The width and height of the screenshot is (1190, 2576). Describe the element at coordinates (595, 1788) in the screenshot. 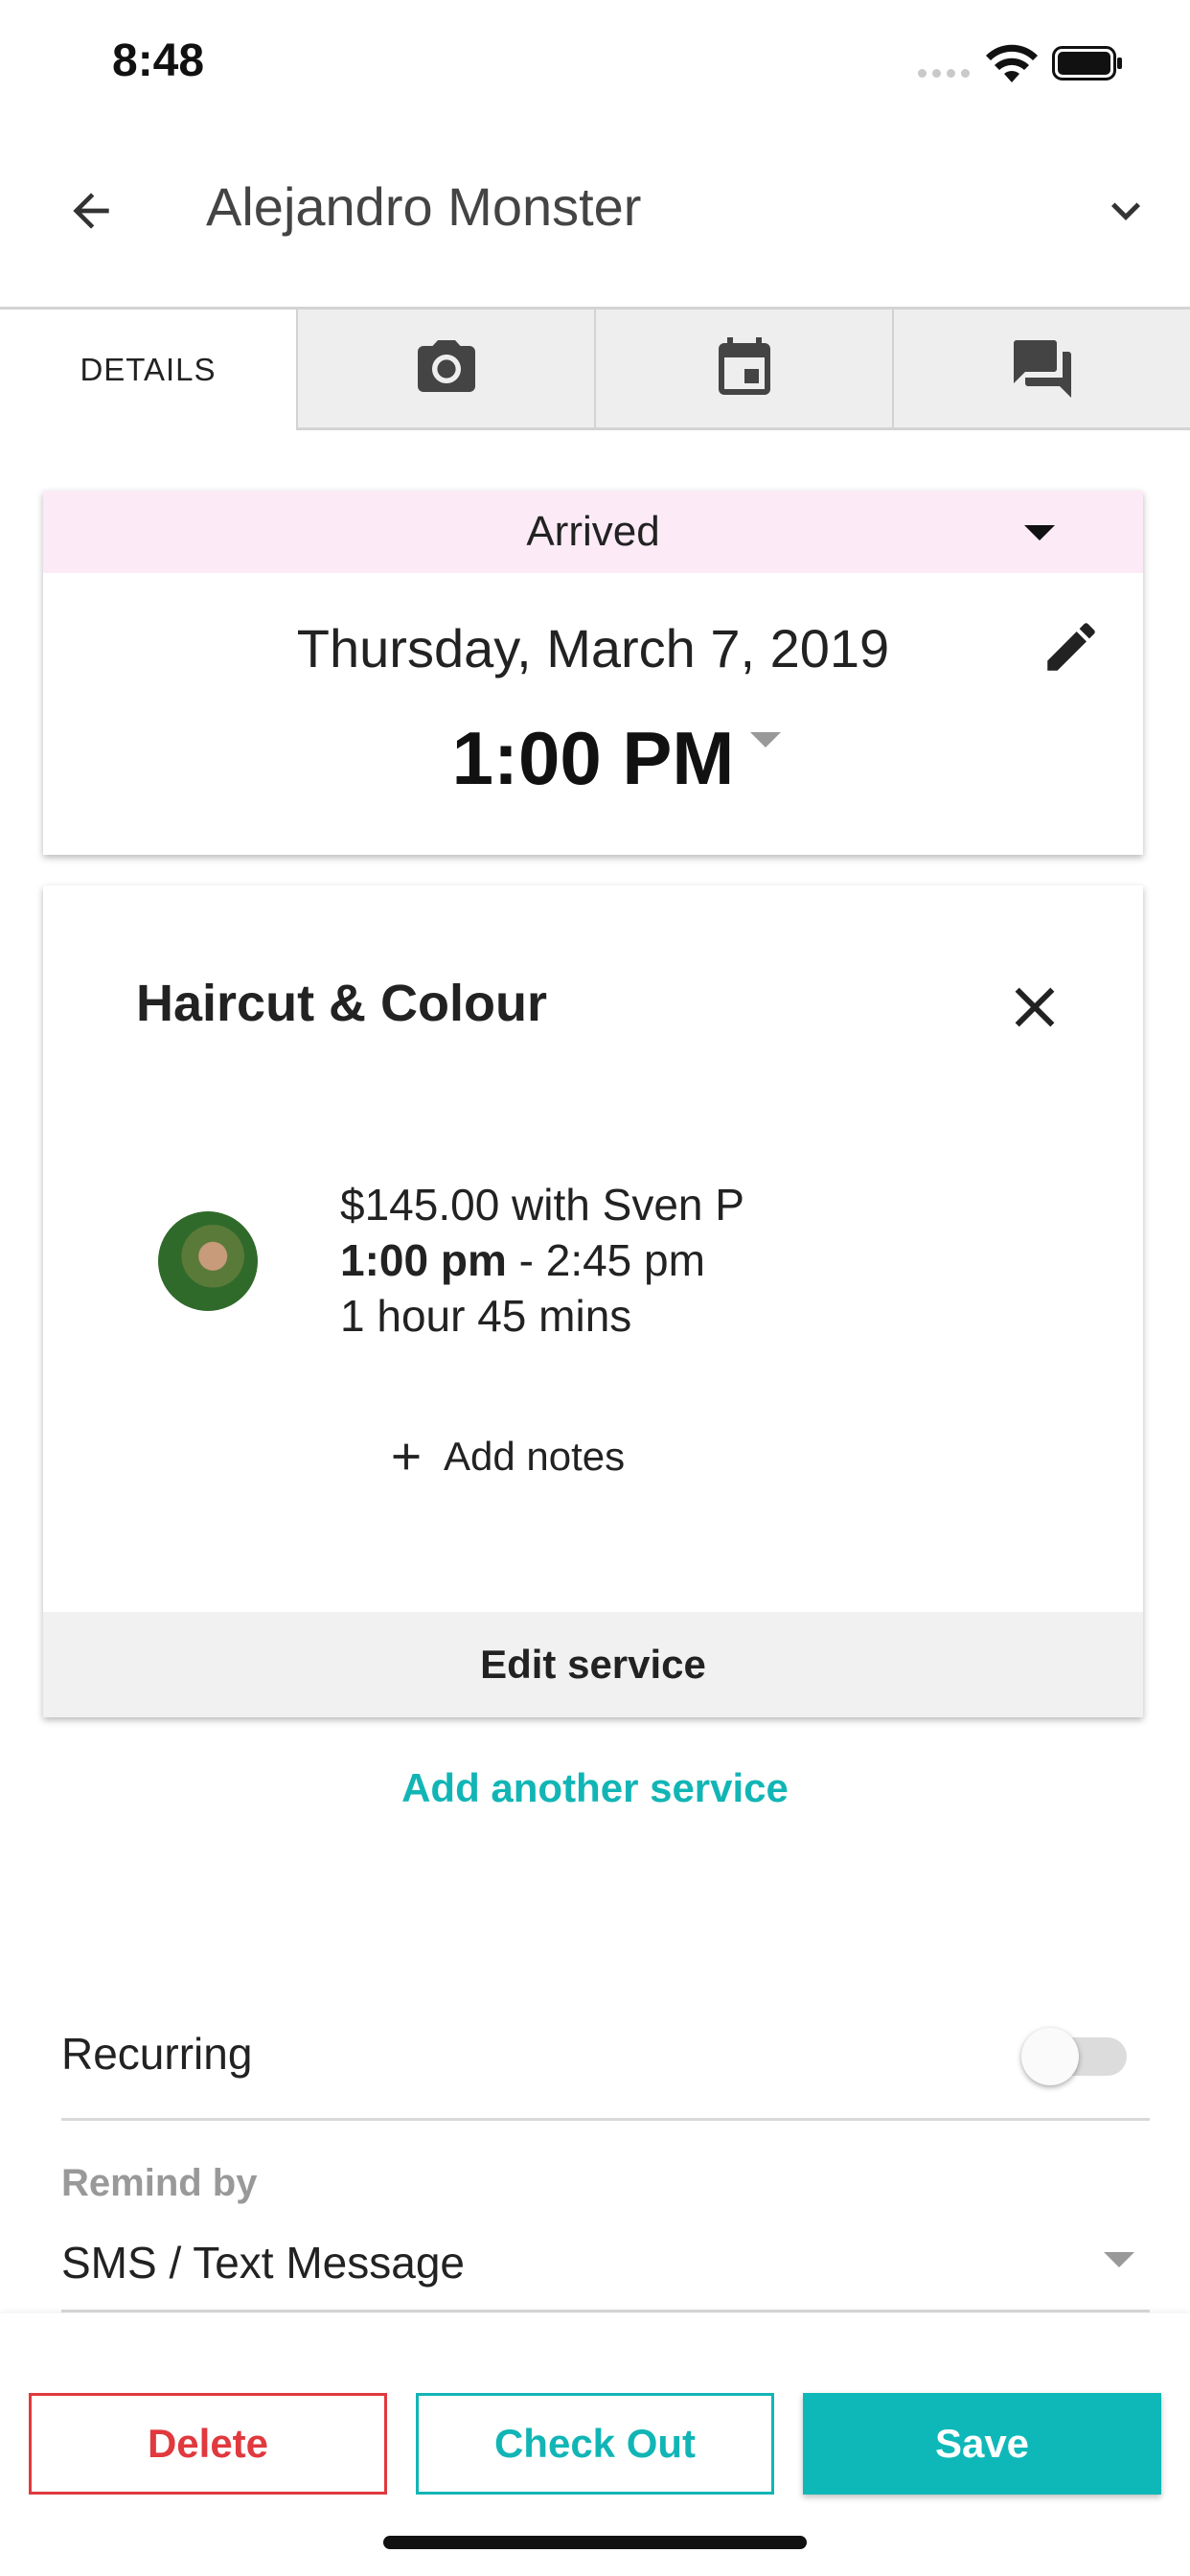

I see `add-another-service-link: Add another service` at that location.